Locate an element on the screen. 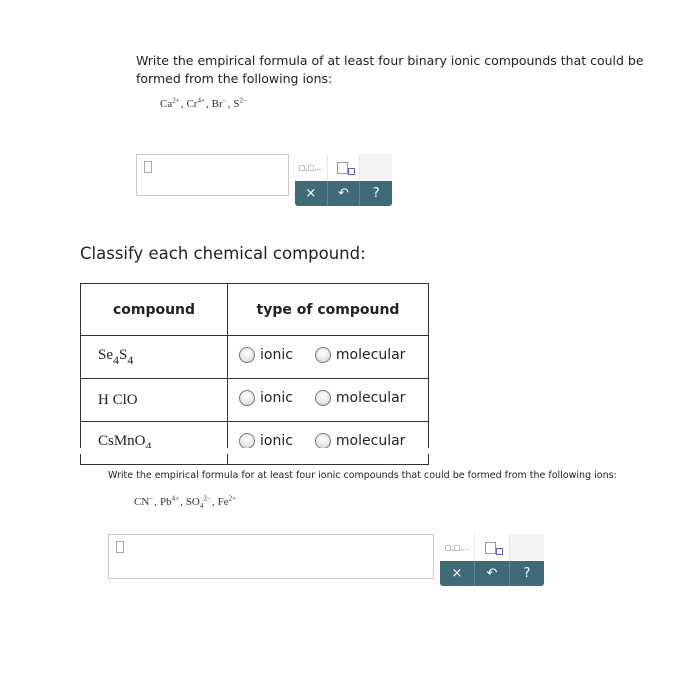 Image resolution: width=700 pixels, height=700 pixels. ion: SO42− is located at coordinates (198, 502).